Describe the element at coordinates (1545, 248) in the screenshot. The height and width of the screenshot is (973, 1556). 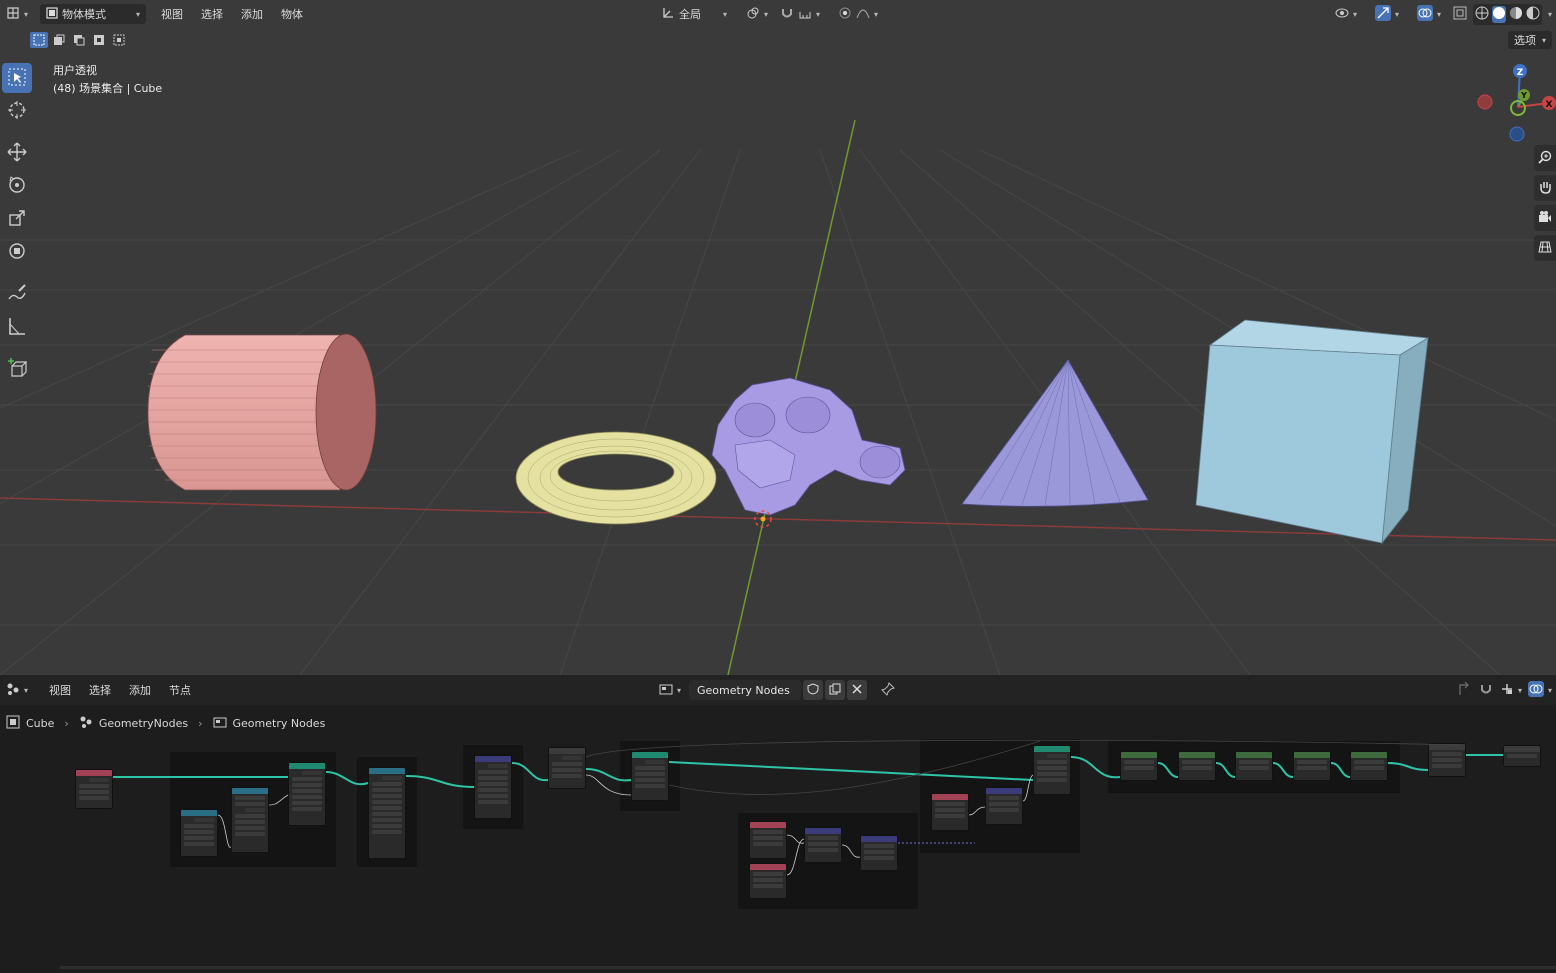
I see `ortho-toggle-button` at that location.